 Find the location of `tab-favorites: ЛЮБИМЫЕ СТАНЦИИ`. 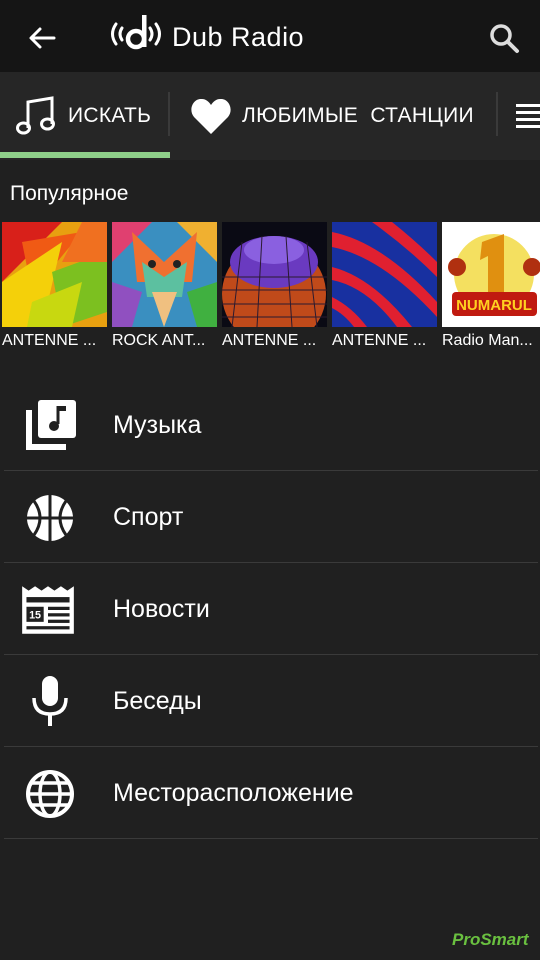

tab-favorites: ЛЮБИМЫЕ СТАНЦИИ is located at coordinates (335, 116).